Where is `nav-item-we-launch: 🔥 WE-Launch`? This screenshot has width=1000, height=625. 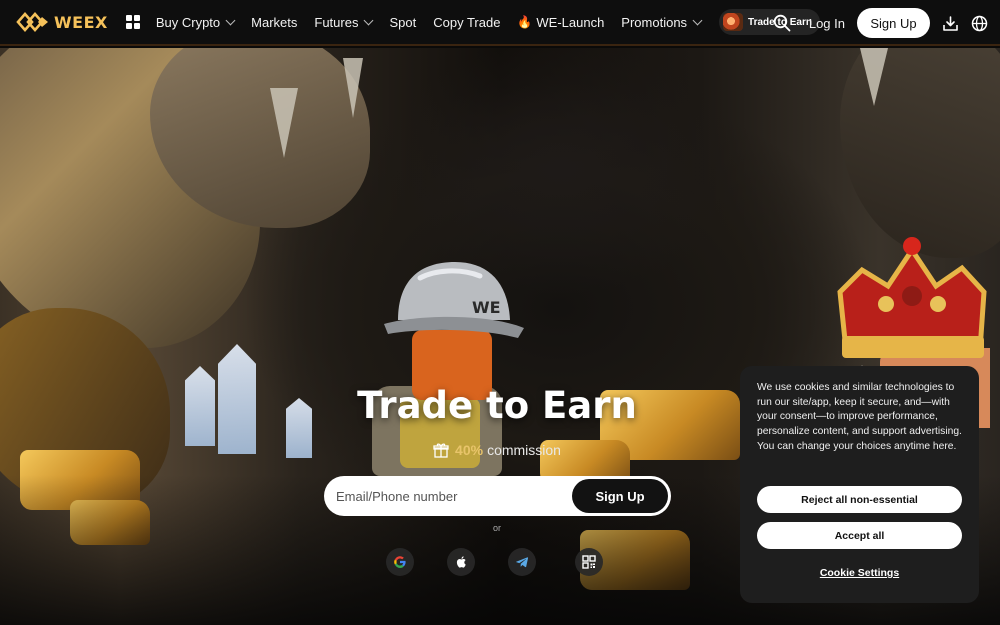 nav-item-we-launch: 🔥 WE-Launch is located at coordinates (560, 22).